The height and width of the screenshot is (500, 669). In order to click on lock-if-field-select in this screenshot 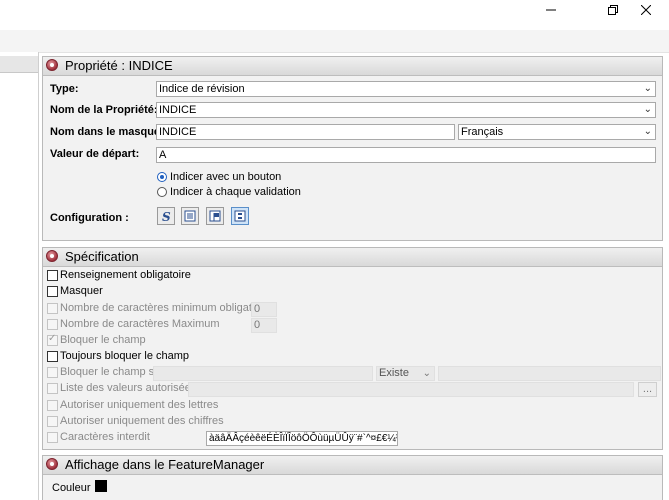, I will do `click(263, 373)`.